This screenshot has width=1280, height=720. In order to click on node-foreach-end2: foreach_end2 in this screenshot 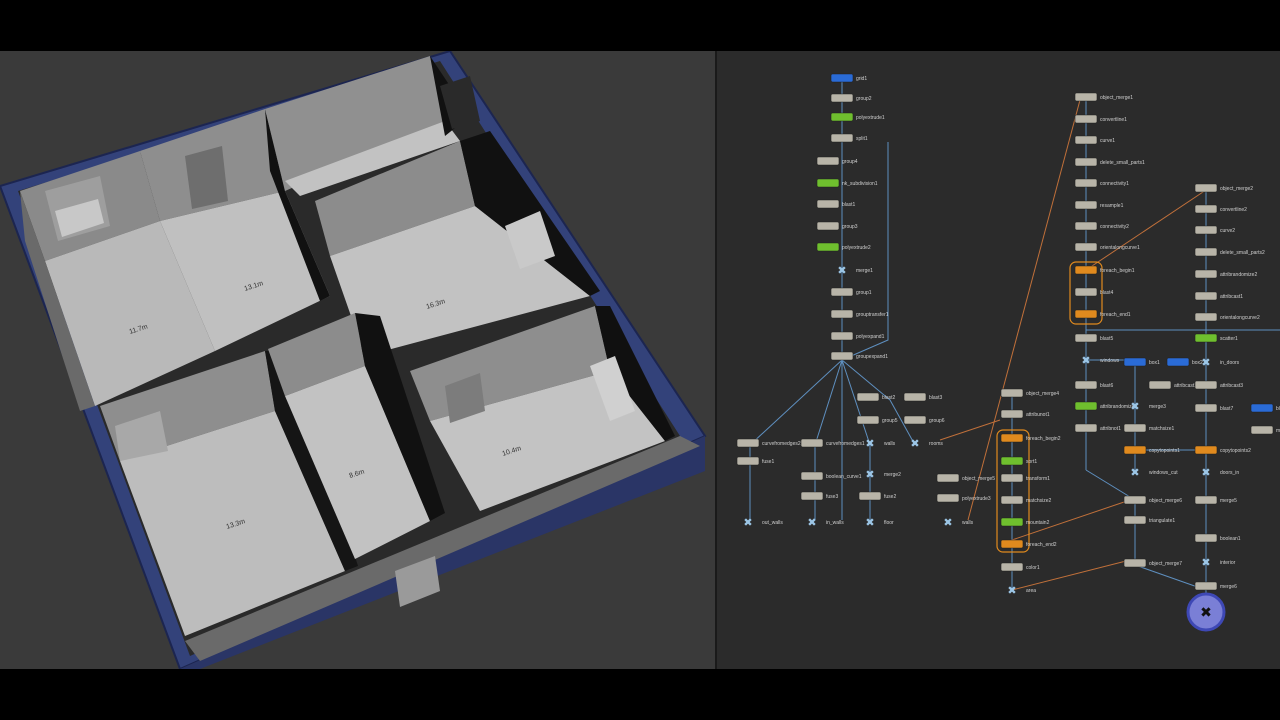, I will do `click(1028, 544)`.